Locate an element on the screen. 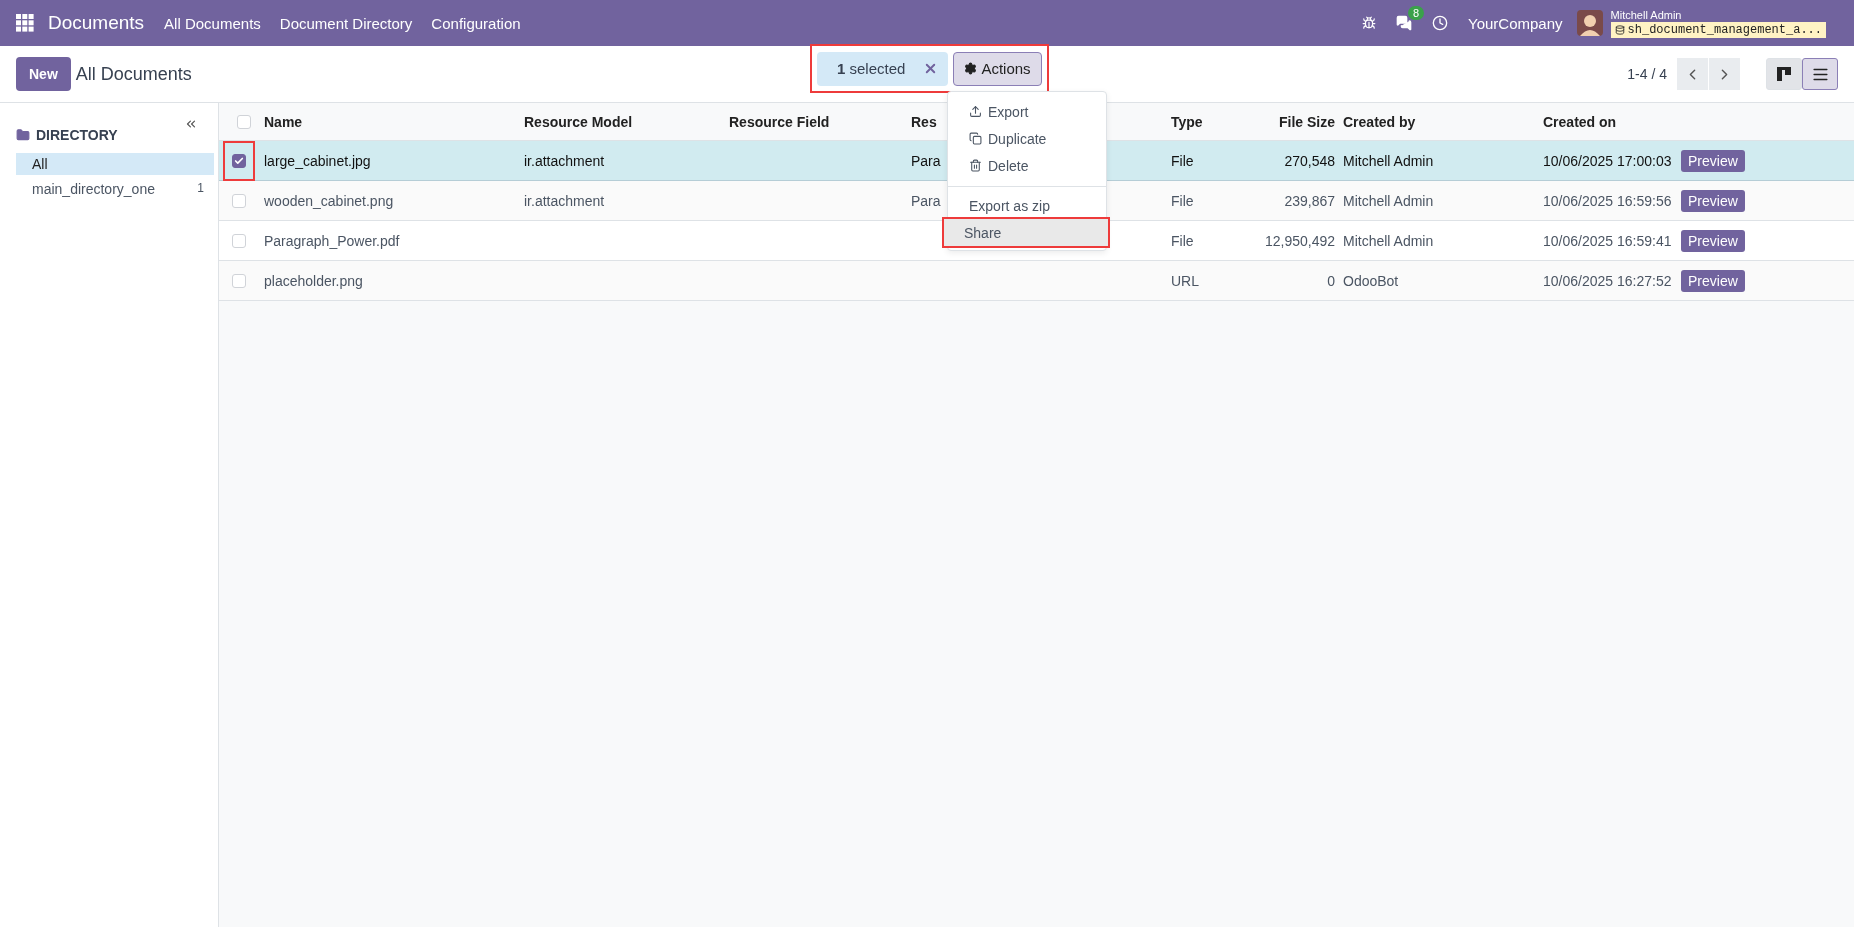  menu-link: Configuration is located at coordinates (476, 23).